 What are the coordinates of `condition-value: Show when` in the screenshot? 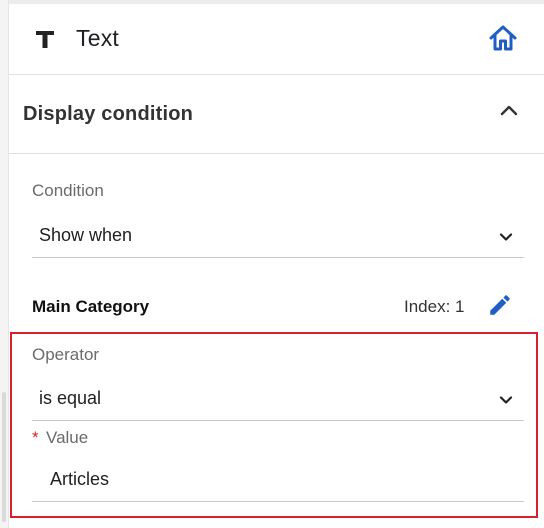 It's located at (86, 235).